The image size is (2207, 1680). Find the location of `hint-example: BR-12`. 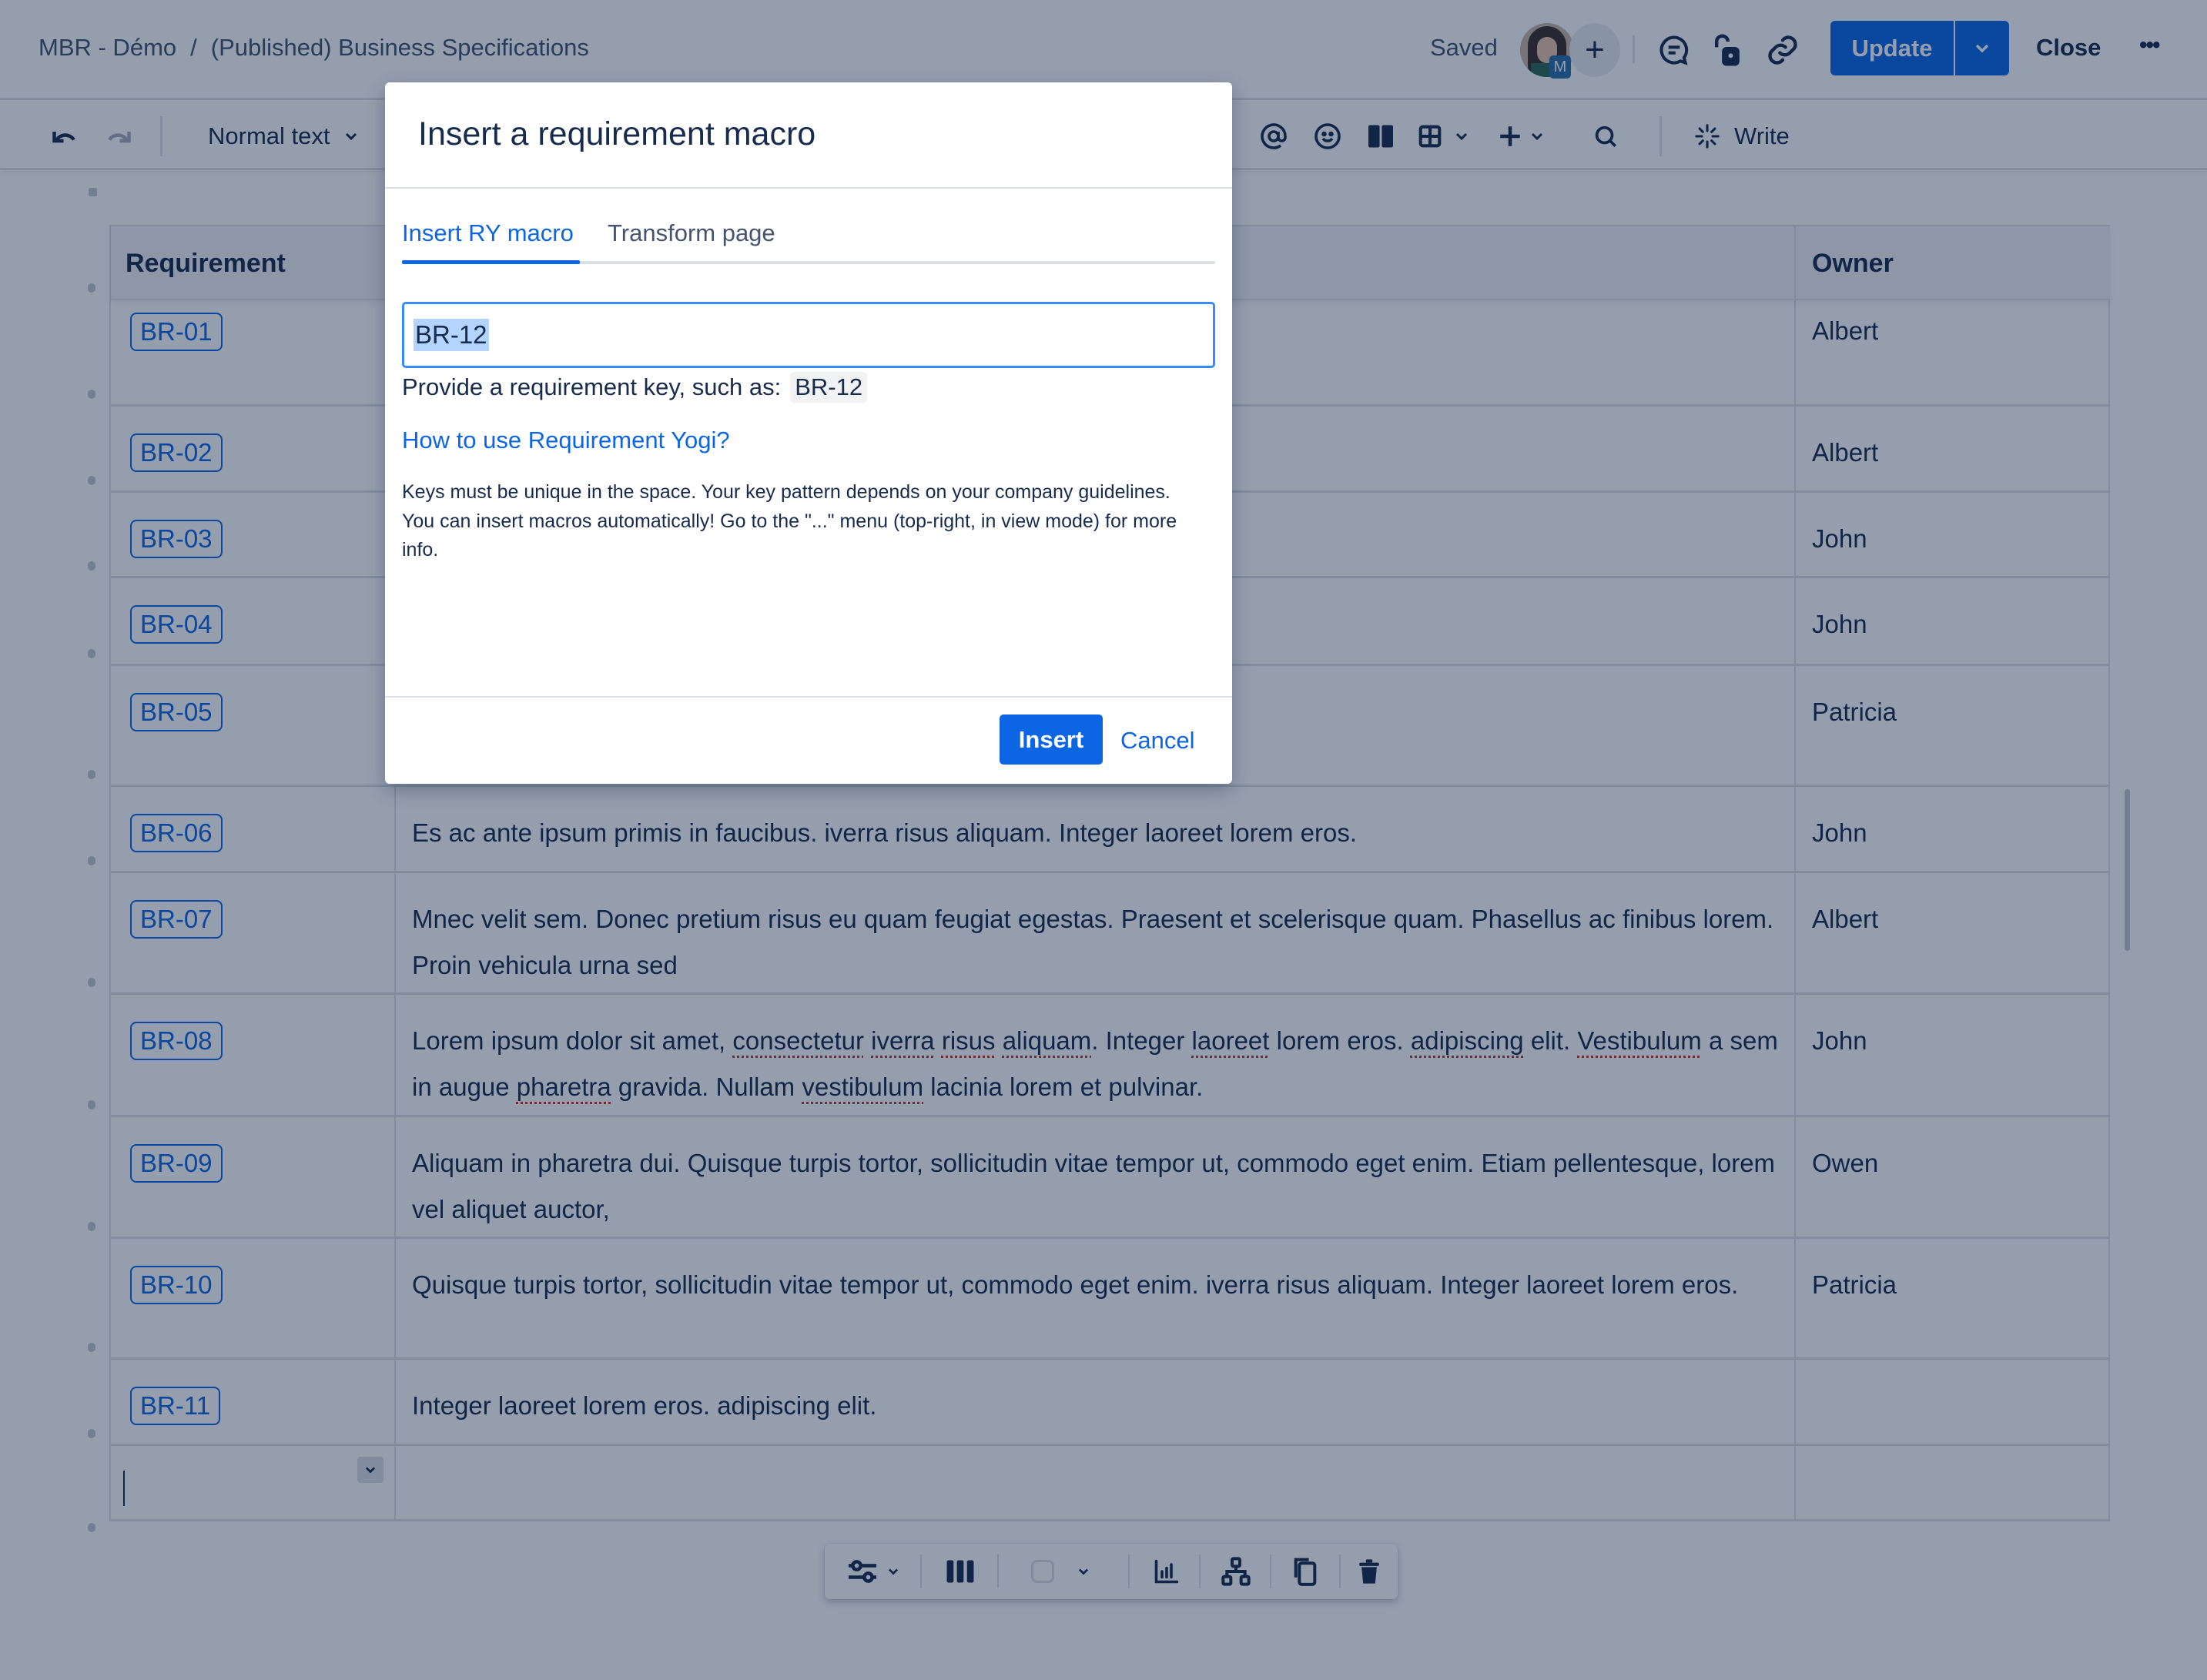

hint-example: BR-12 is located at coordinates (829, 387).